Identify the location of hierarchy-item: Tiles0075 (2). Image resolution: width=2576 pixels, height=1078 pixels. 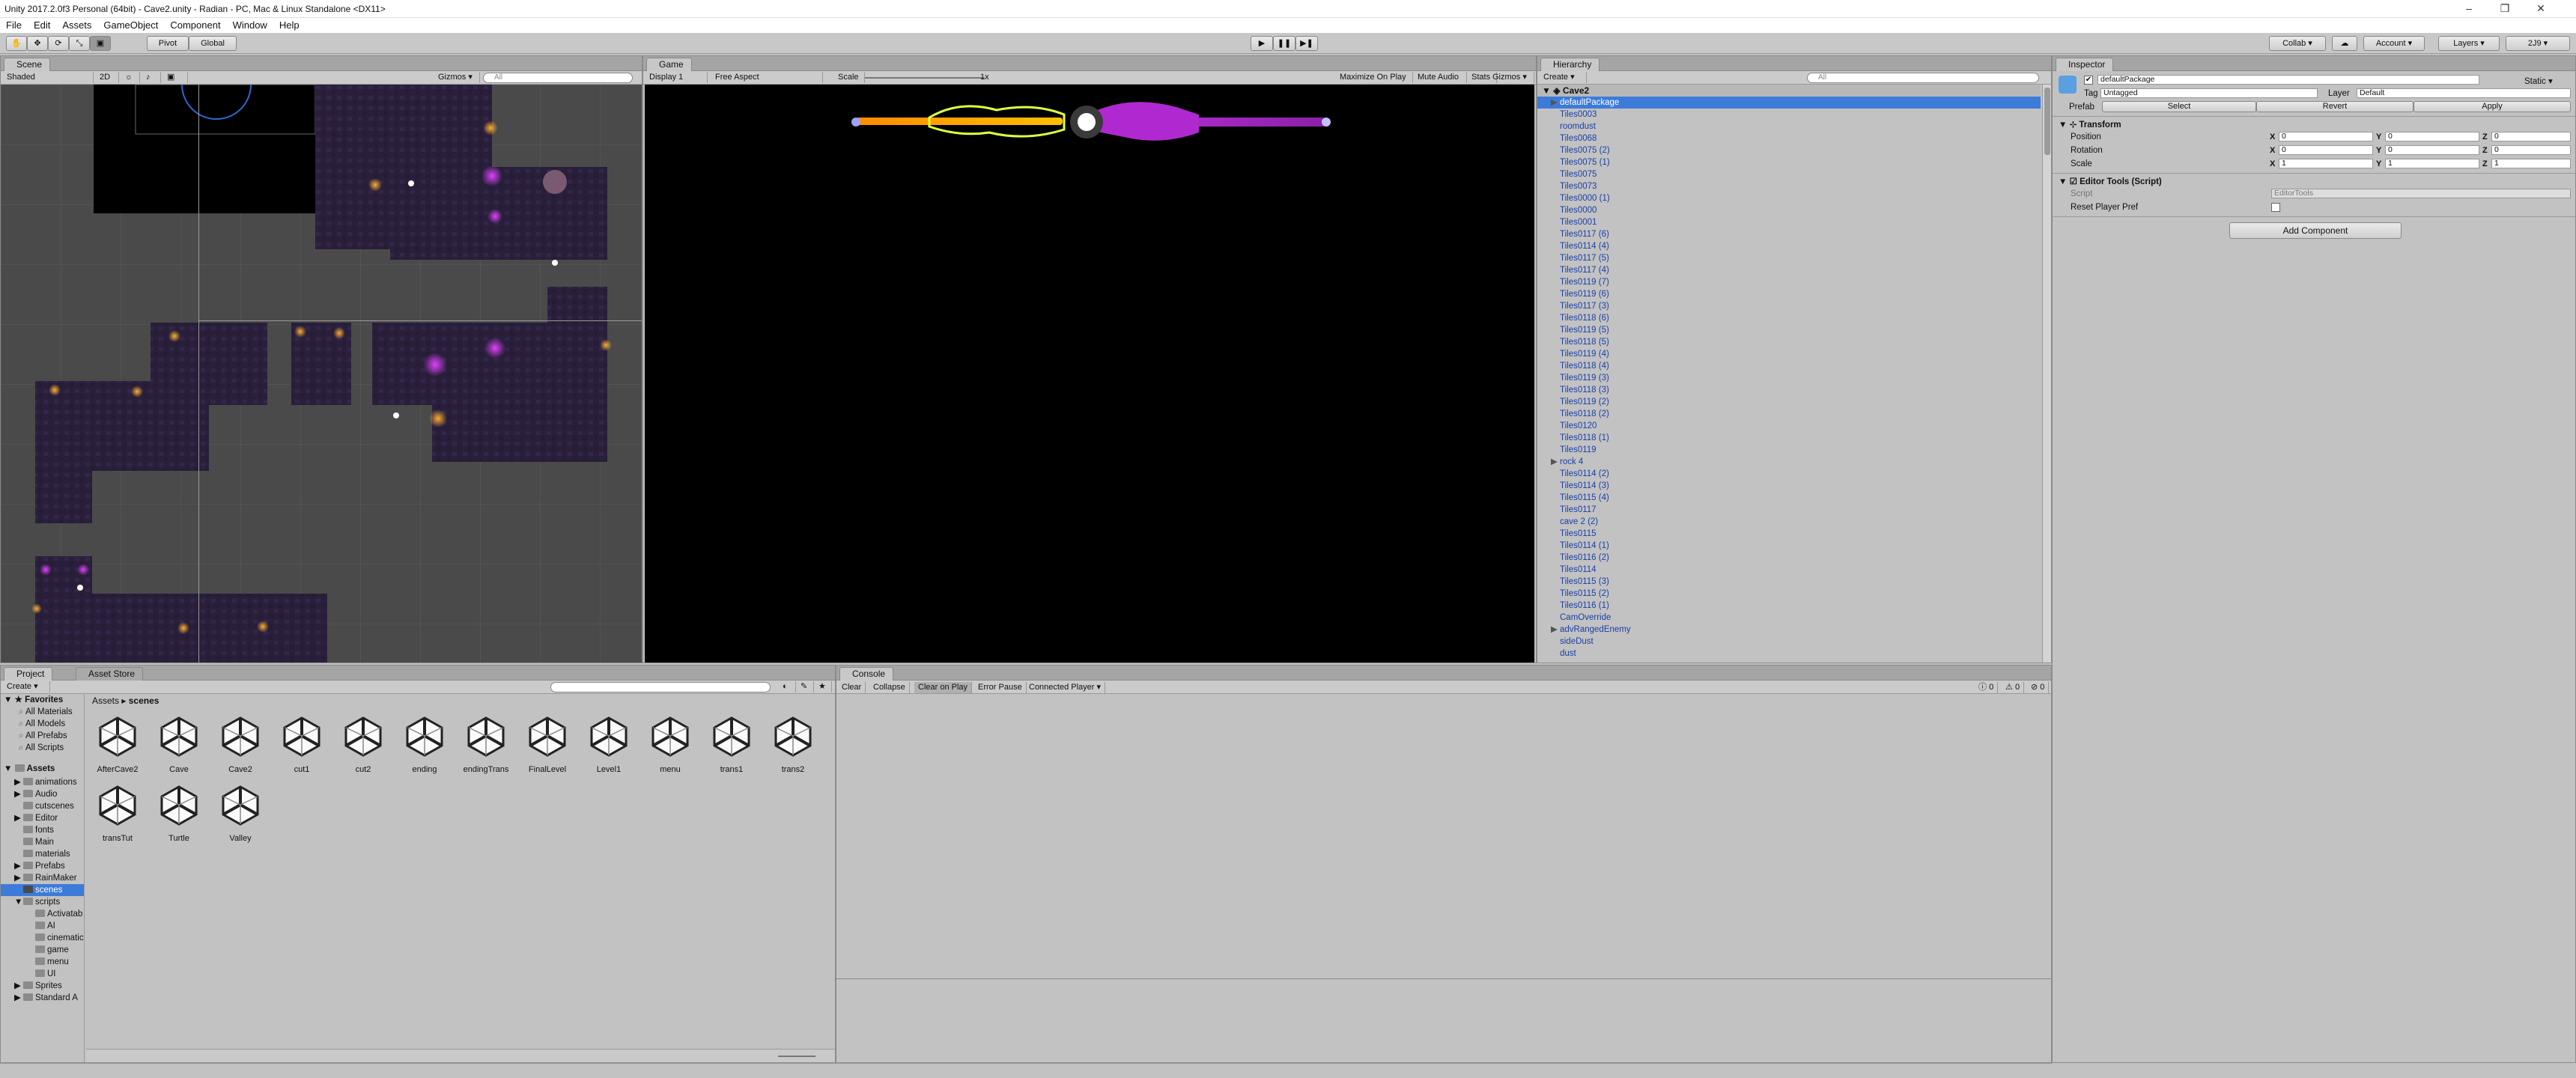
(1789, 150).